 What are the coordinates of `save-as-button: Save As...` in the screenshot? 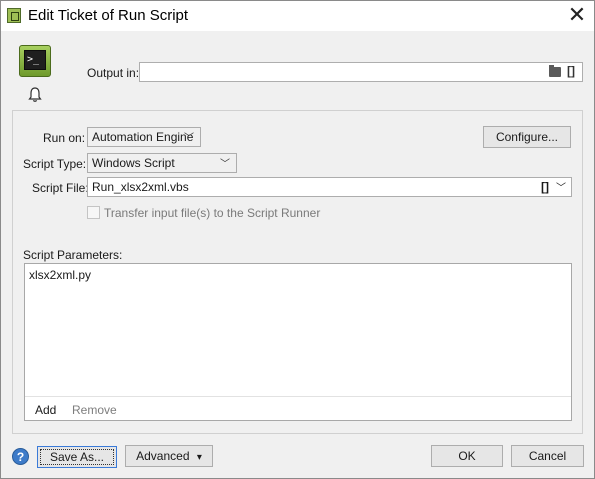 It's located at (77, 457).